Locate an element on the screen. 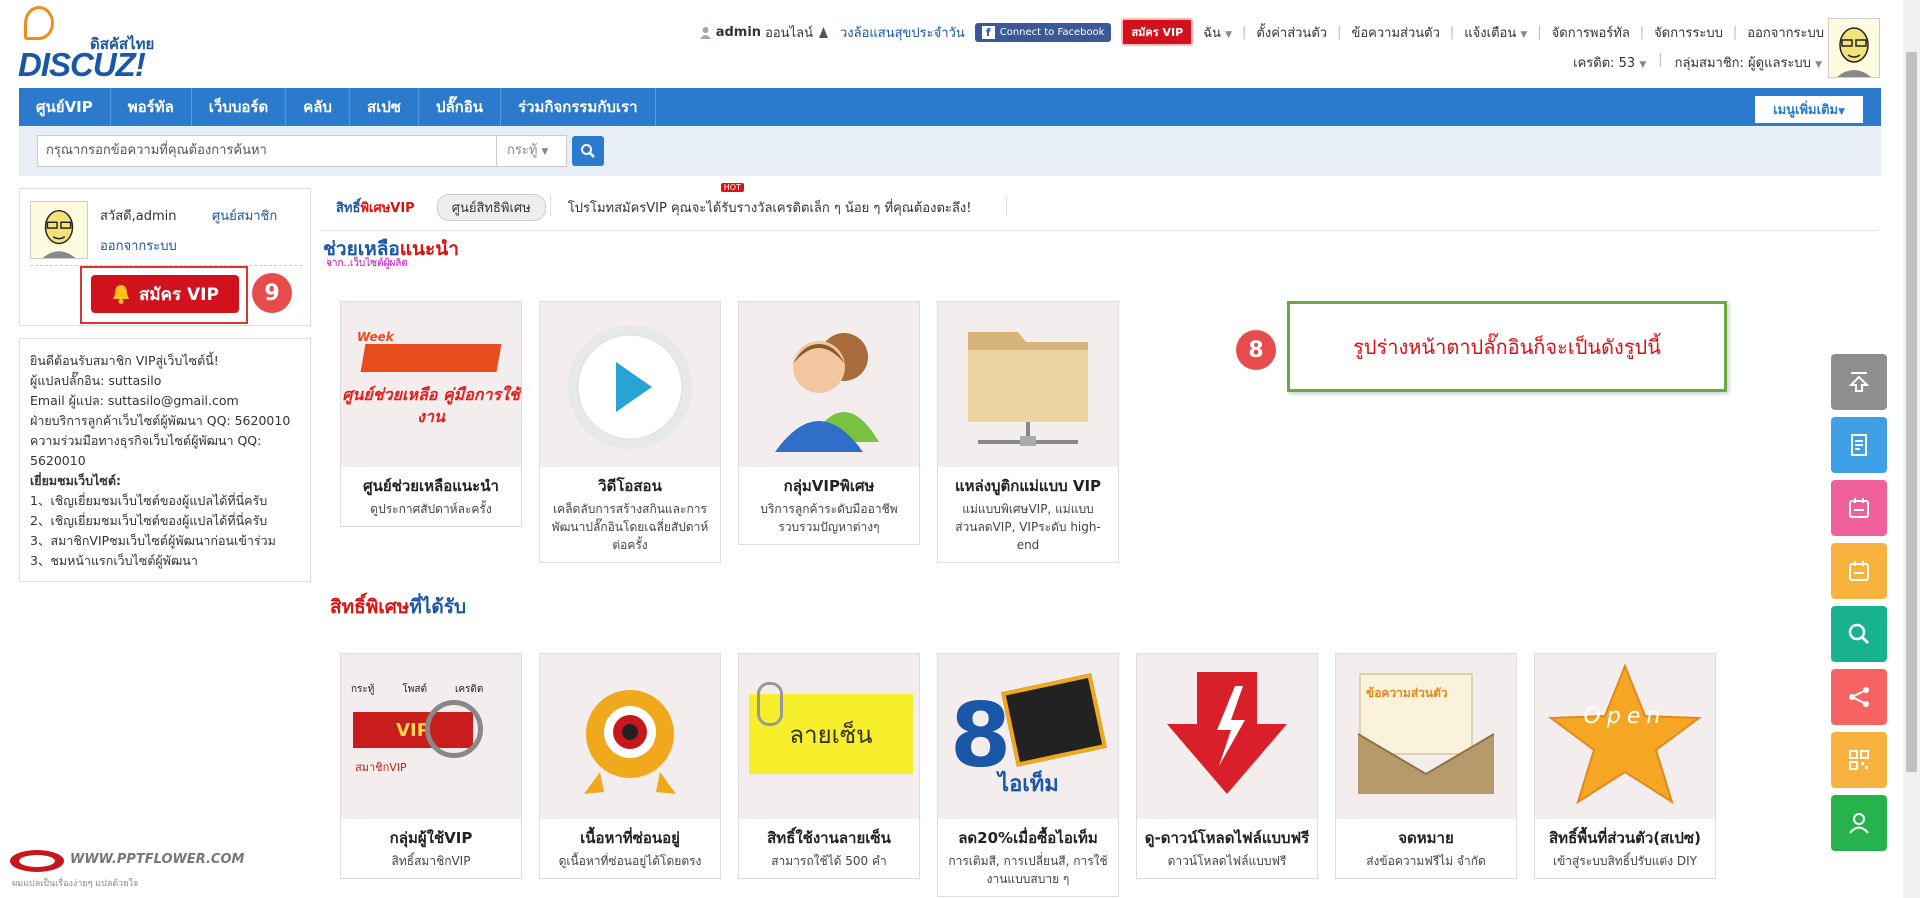 The height and width of the screenshot is (898, 1920). star-icon is located at coordinates (1625, 734).